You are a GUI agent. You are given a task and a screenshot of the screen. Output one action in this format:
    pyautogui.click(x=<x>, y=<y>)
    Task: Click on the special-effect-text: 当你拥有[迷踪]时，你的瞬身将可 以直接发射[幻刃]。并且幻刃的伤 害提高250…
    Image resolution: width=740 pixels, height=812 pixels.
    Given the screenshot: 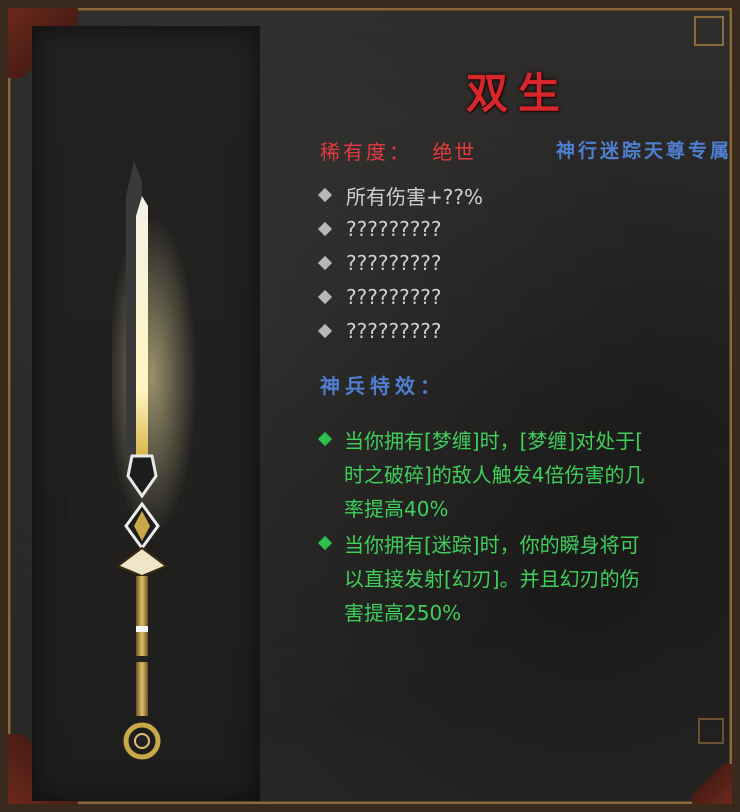 What is the action you would take?
    pyautogui.click(x=492, y=579)
    